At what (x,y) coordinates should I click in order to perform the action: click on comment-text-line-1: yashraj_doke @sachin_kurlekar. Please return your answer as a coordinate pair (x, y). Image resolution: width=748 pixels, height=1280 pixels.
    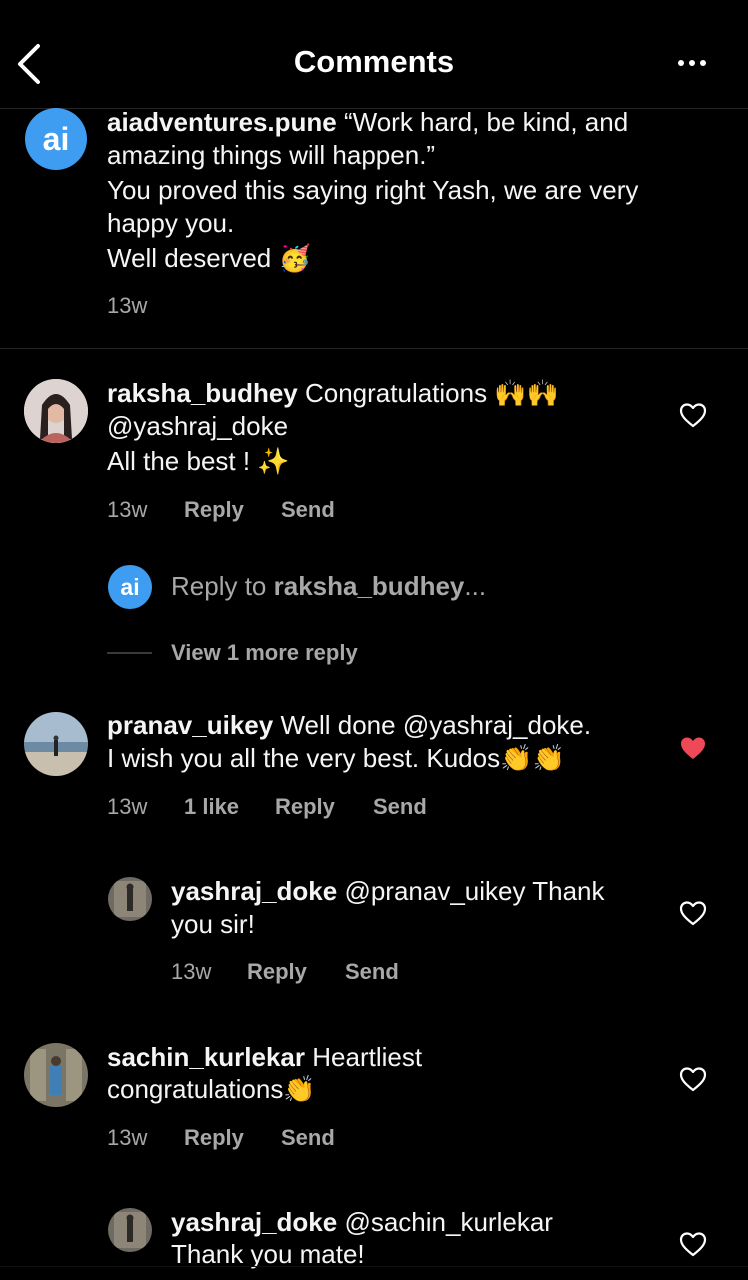
    Looking at the image, I should click on (362, 1222).